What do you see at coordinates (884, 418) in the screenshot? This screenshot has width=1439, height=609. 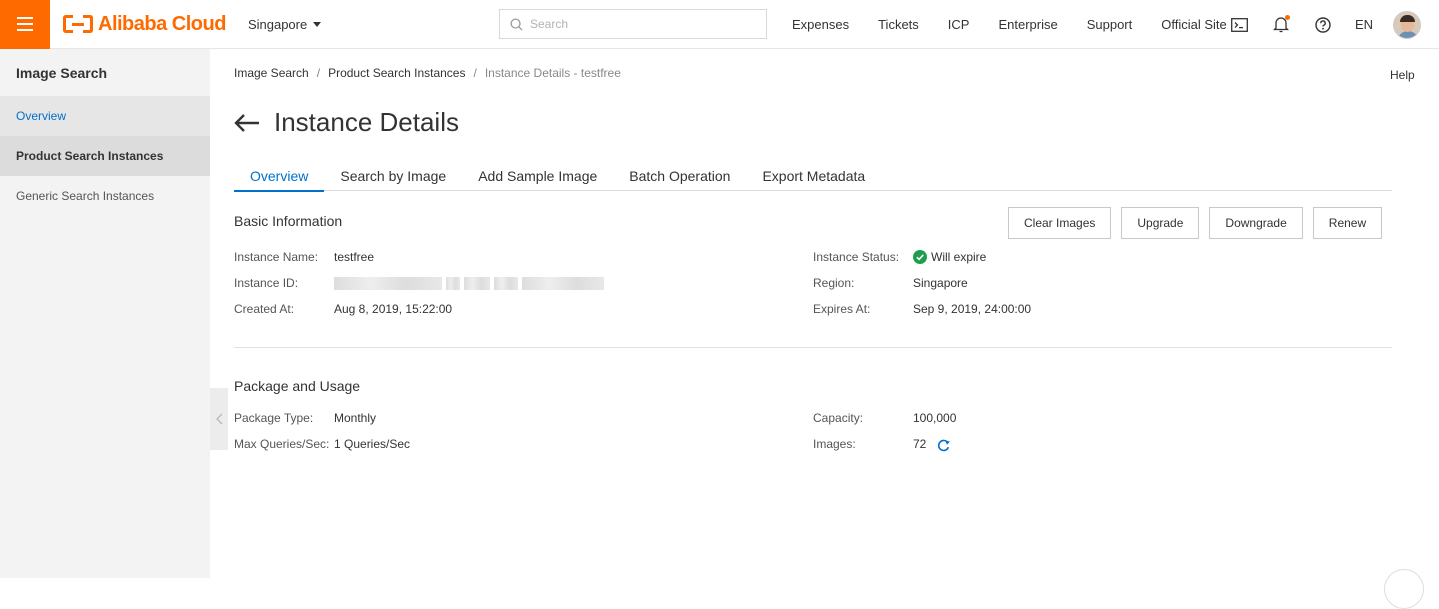 I see `capacity-row: Capacity: 100,000` at bounding box center [884, 418].